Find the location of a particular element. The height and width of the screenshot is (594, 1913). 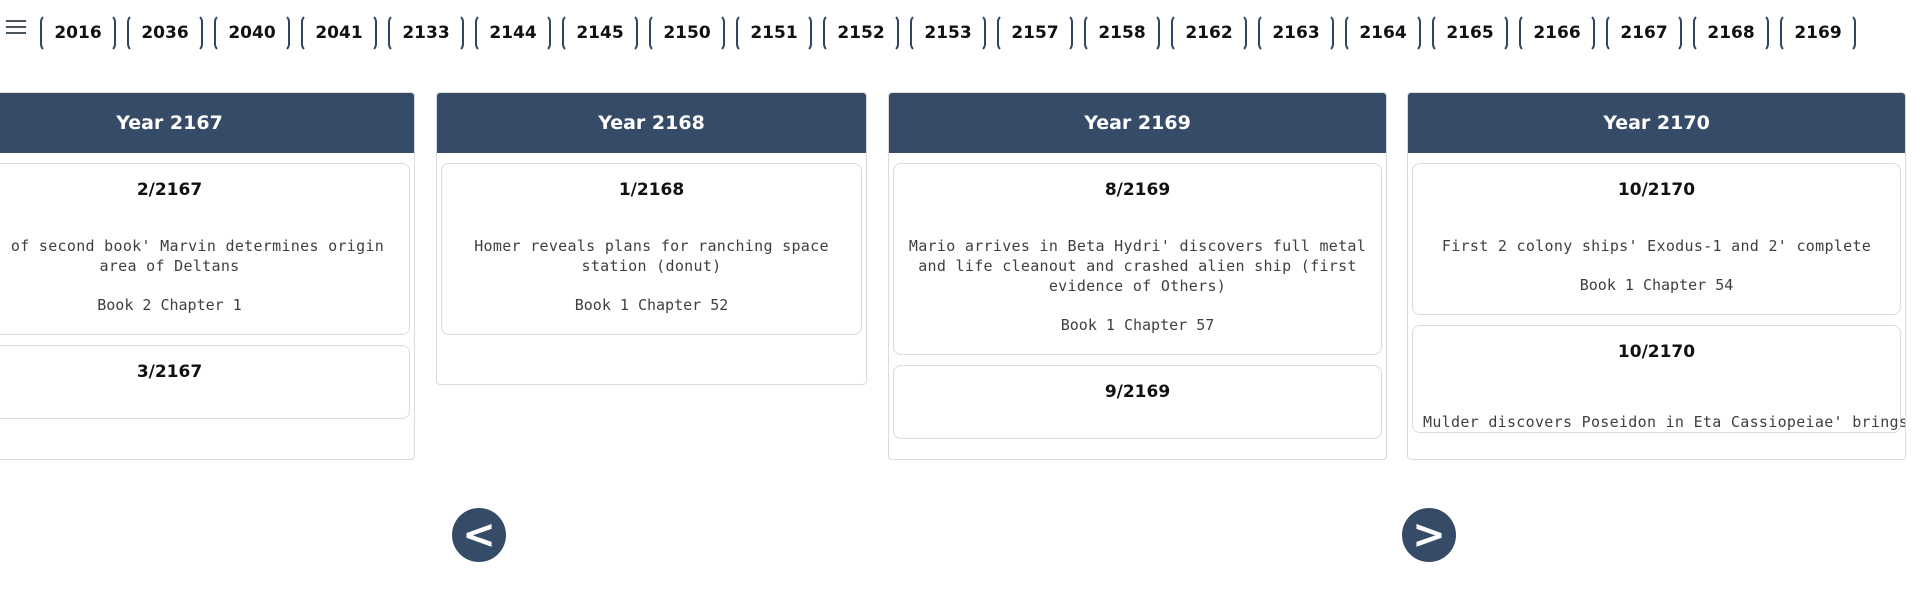

previous-button: < is located at coordinates (479, 535).